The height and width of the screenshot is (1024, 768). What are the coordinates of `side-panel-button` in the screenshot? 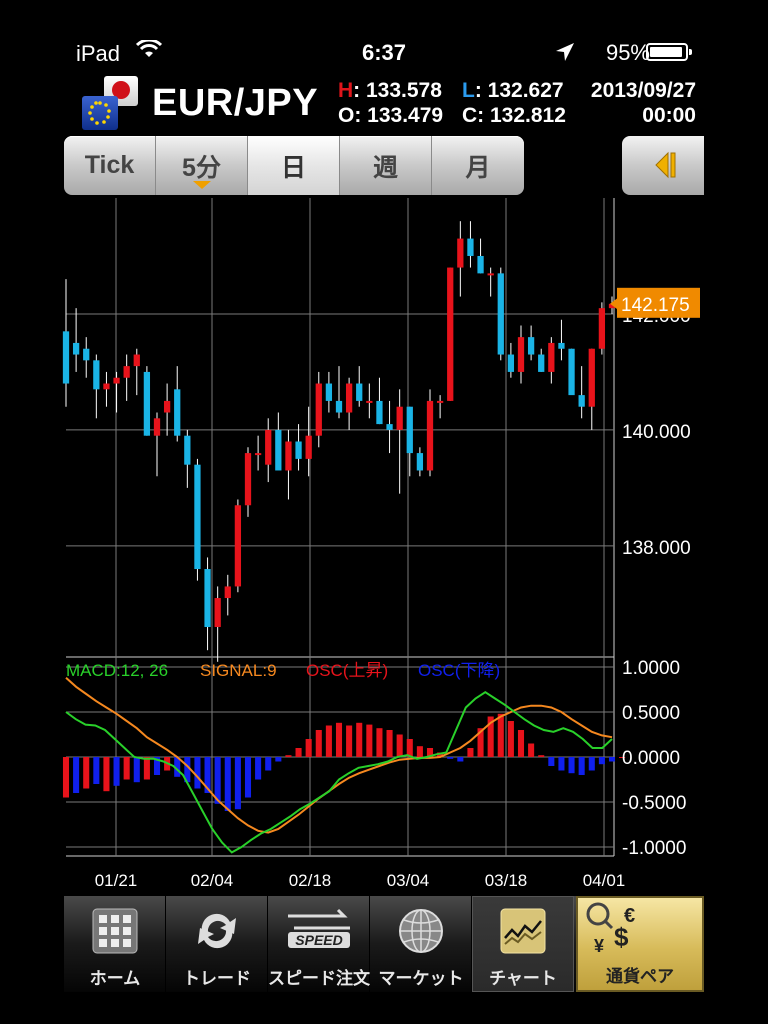 It's located at (663, 165).